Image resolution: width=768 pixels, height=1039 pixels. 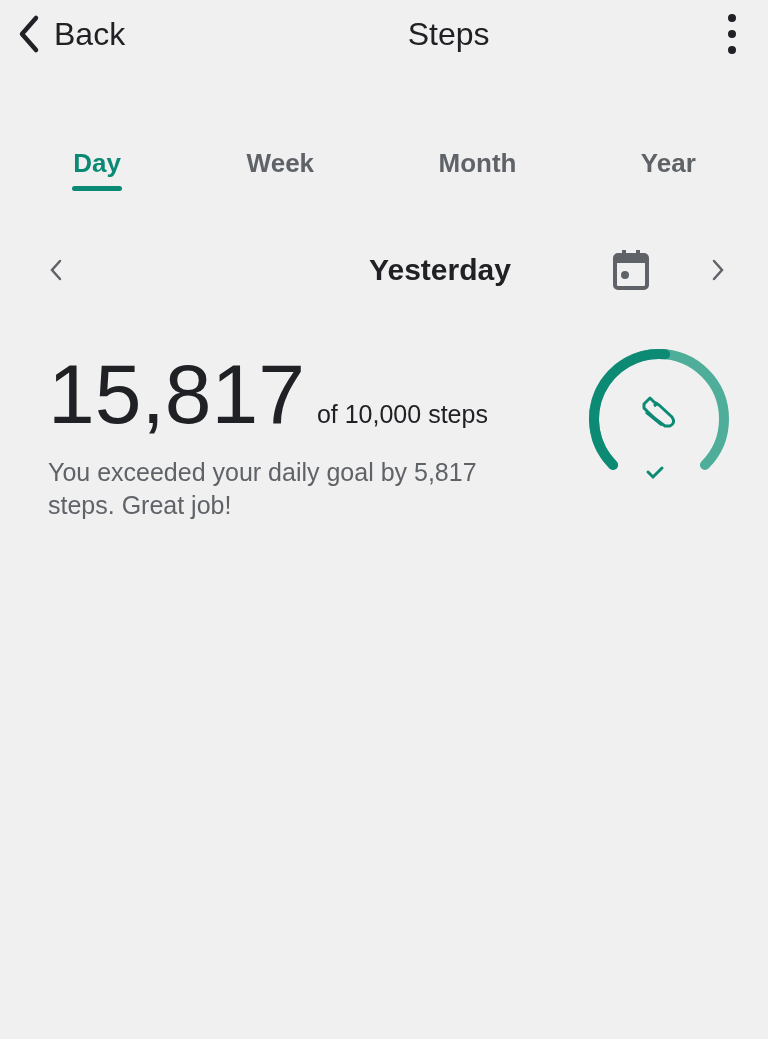 What do you see at coordinates (631, 269) in the screenshot?
I see `calendar-icon` at bounding box center [631, 269].